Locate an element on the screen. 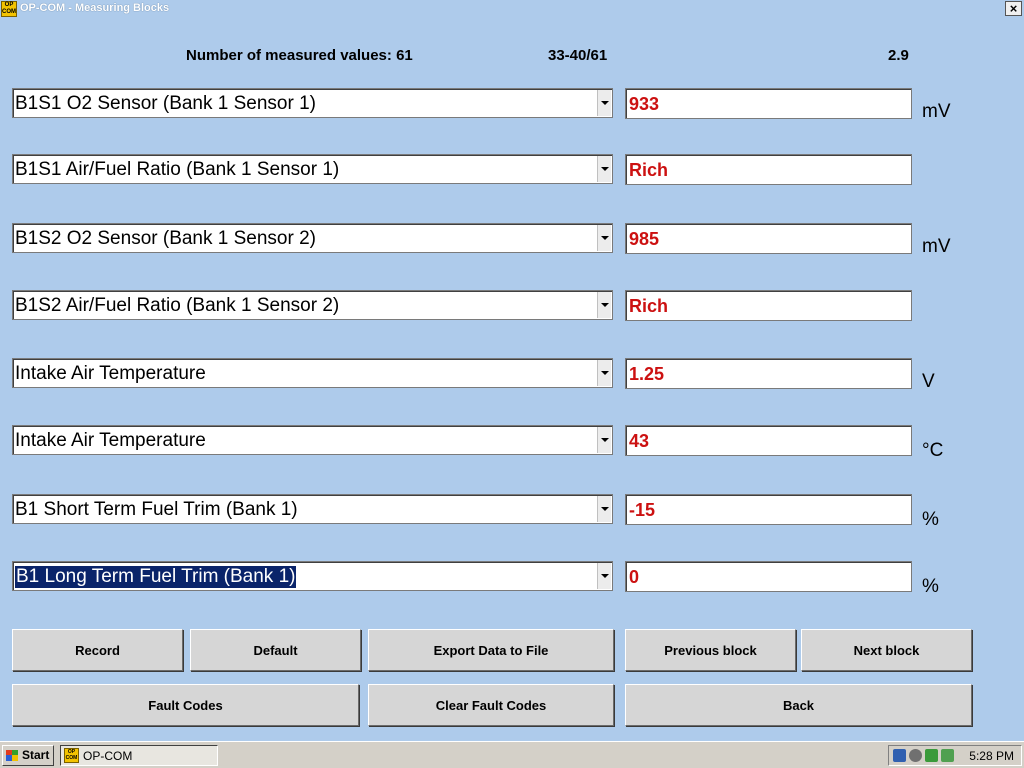 This screenshot has height=768, width=1024. measuring-block-select-3: B1S2 O2 Sensor (Bank 1 Sensor 2) is located at coordinates (312, 238).